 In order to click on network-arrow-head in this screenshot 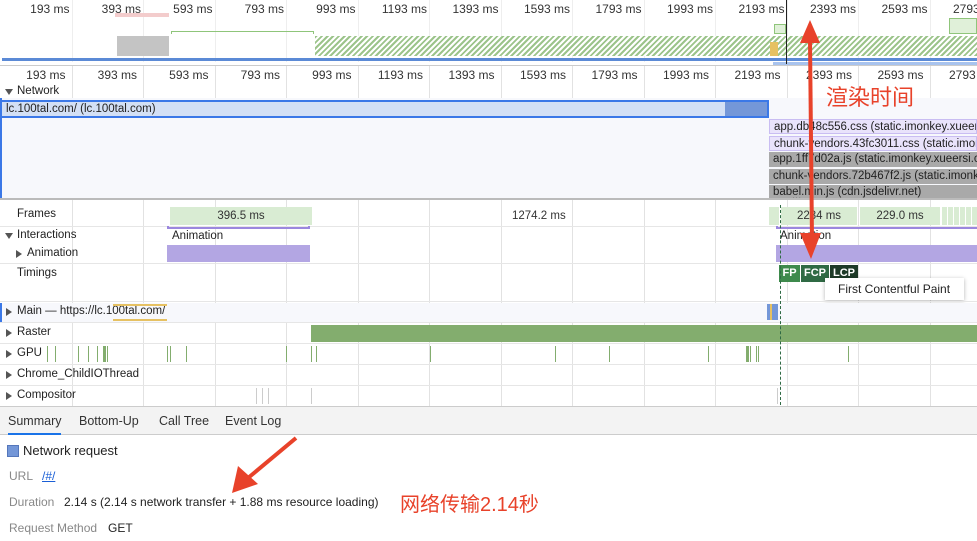, I will do `click(245, 479)`.